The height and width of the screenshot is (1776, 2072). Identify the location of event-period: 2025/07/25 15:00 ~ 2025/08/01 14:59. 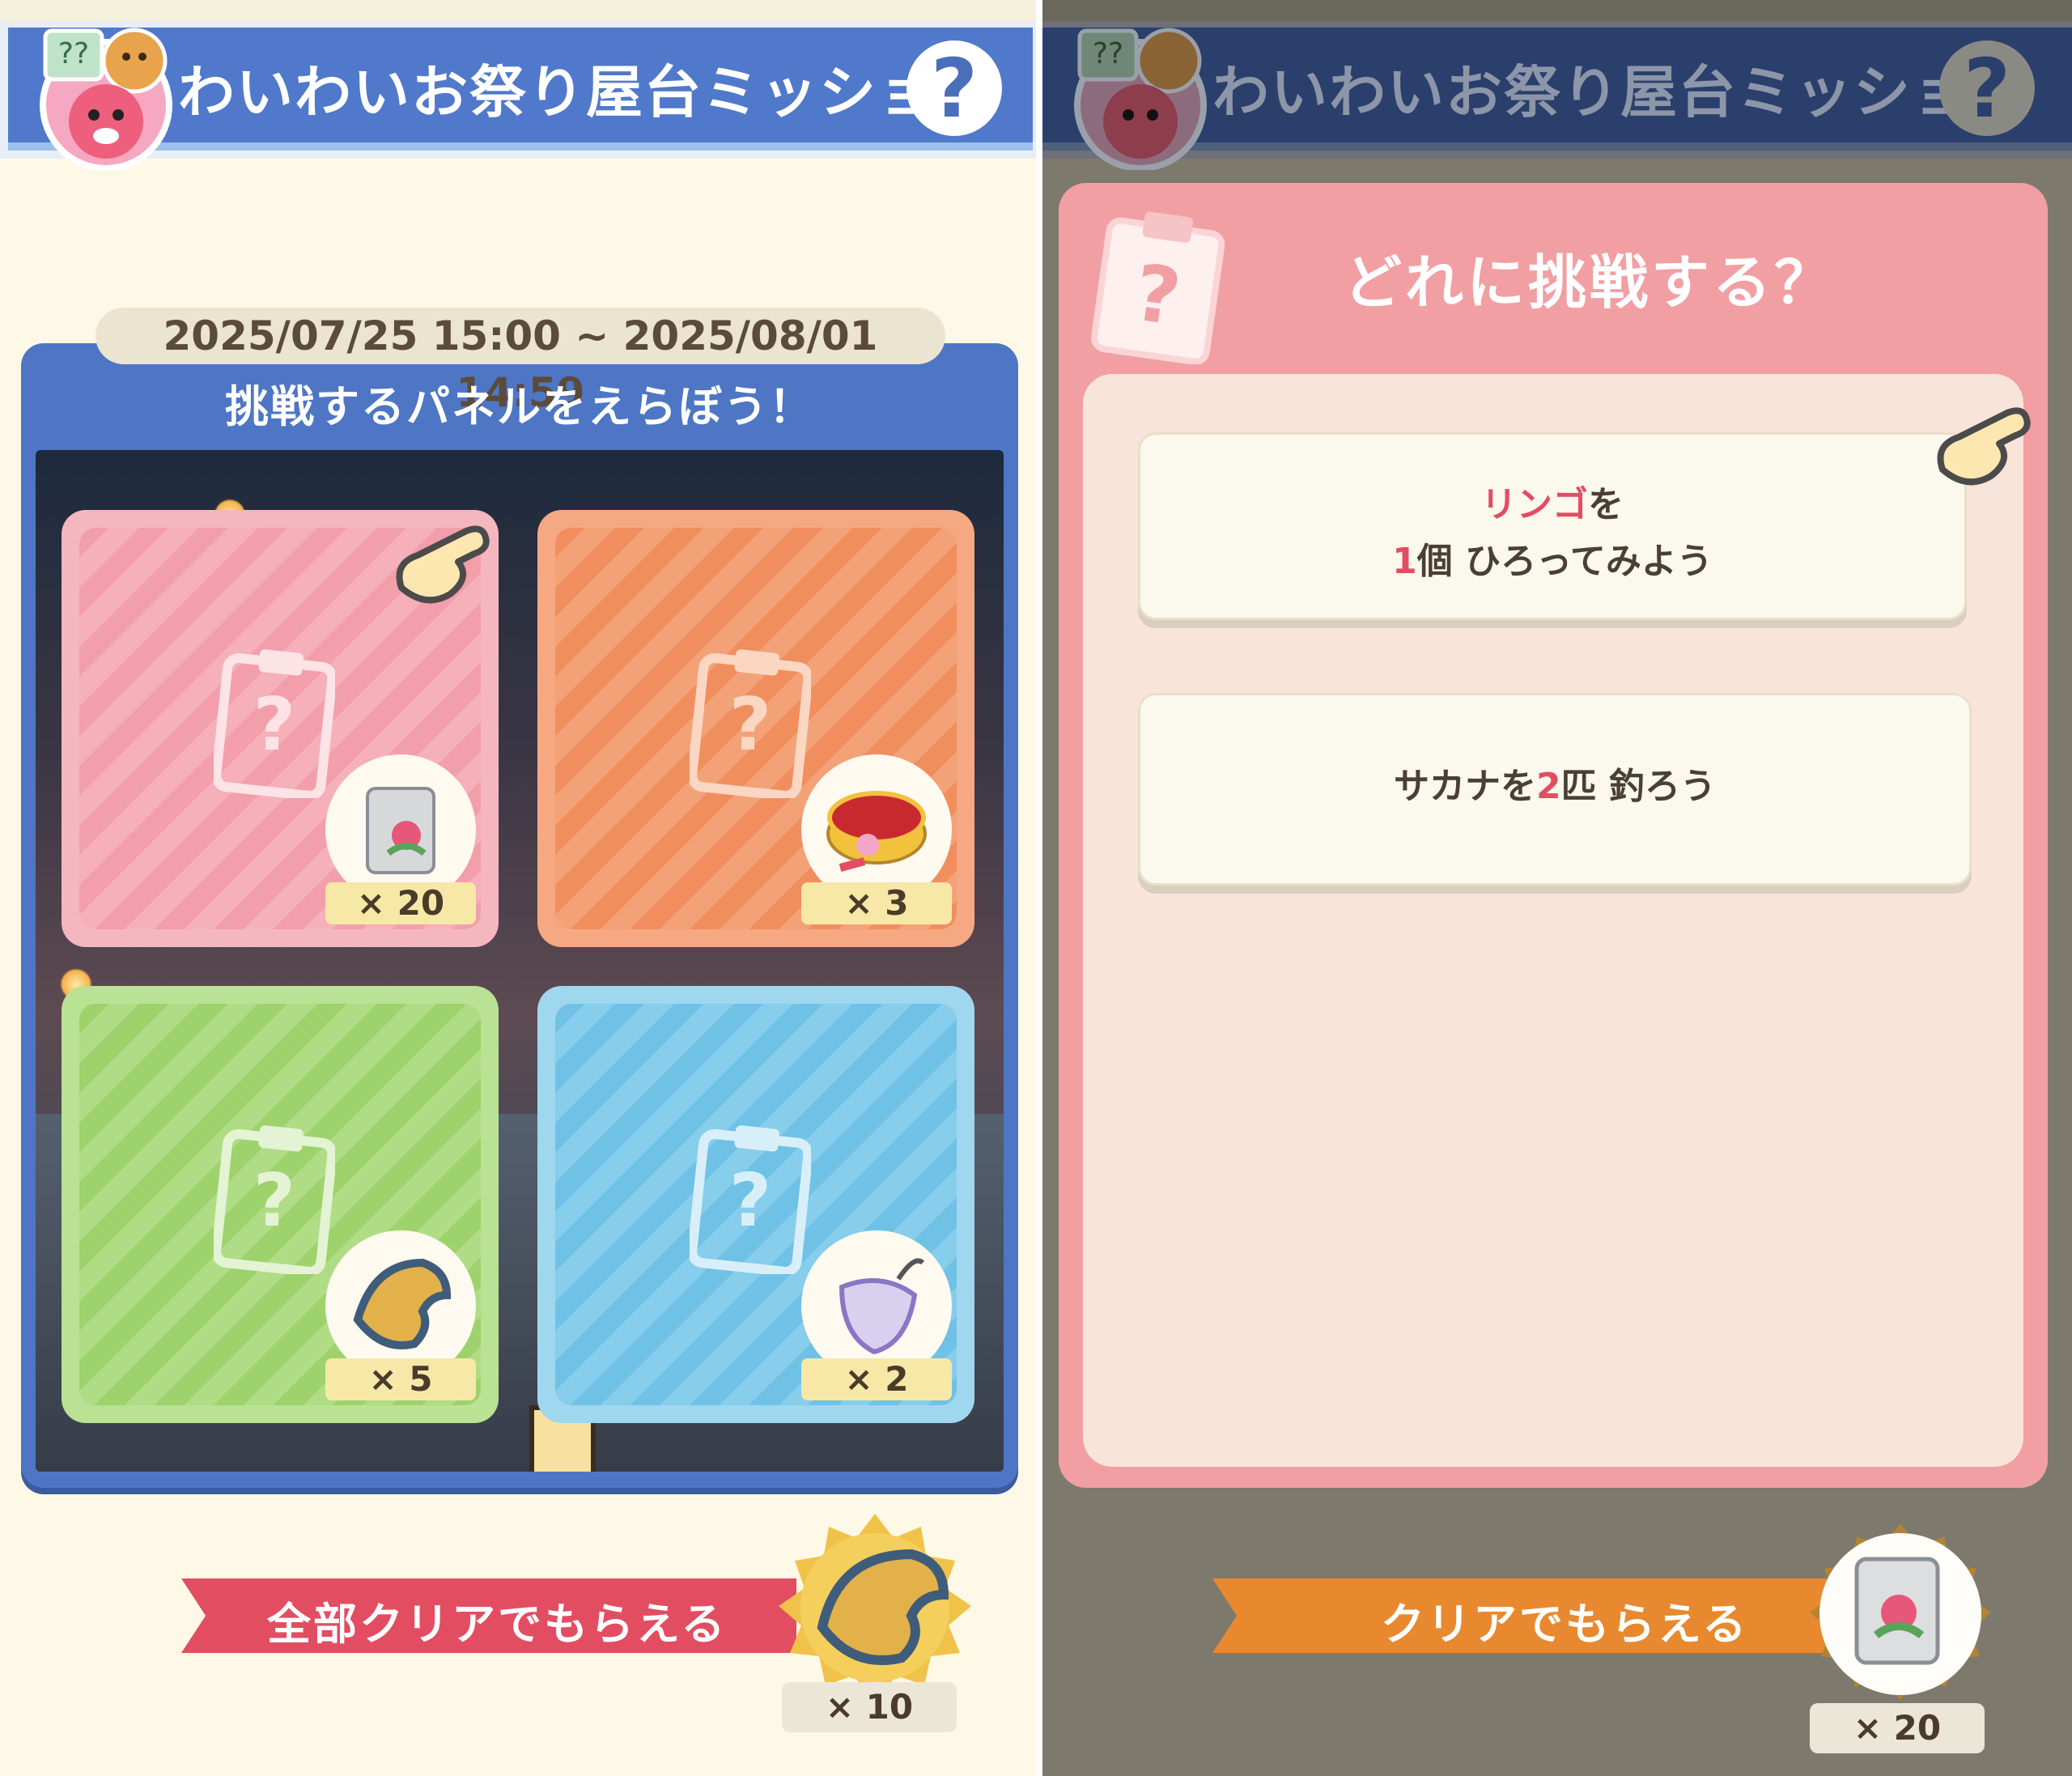
(520, 362).